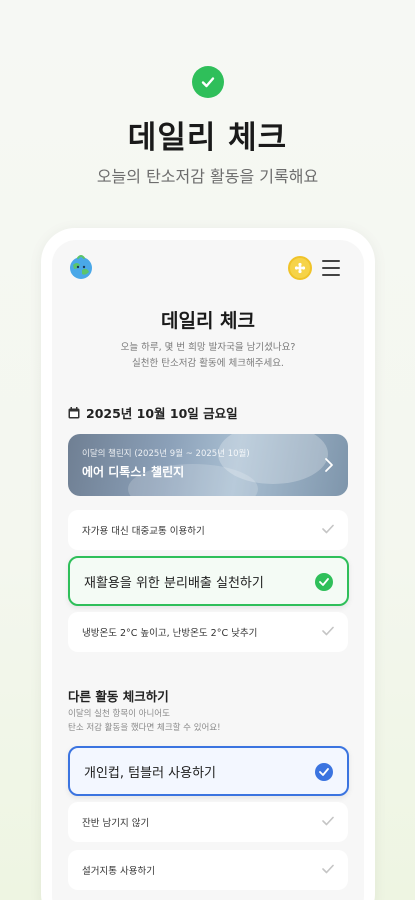 This screenshot has width=415, height=900. I want to click on hero-title: 데일리 체크, so click(207, 138).